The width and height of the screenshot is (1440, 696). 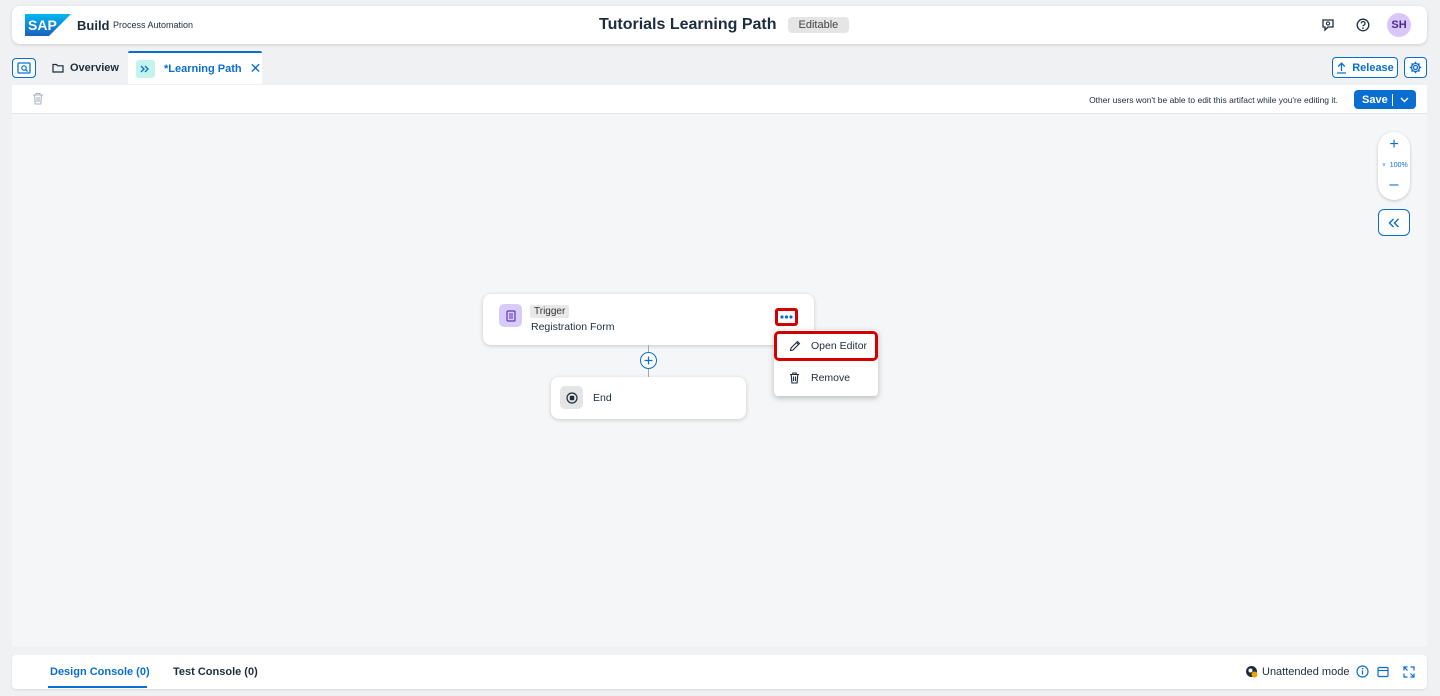 I want to click on panel-icon, so click(x=1383, y=672).